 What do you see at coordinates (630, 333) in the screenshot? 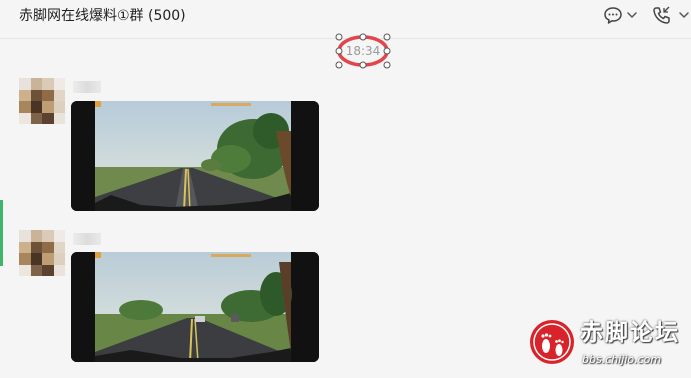
I see `watermark-title: 赤脚论坛` at bounding box center [630, 333].